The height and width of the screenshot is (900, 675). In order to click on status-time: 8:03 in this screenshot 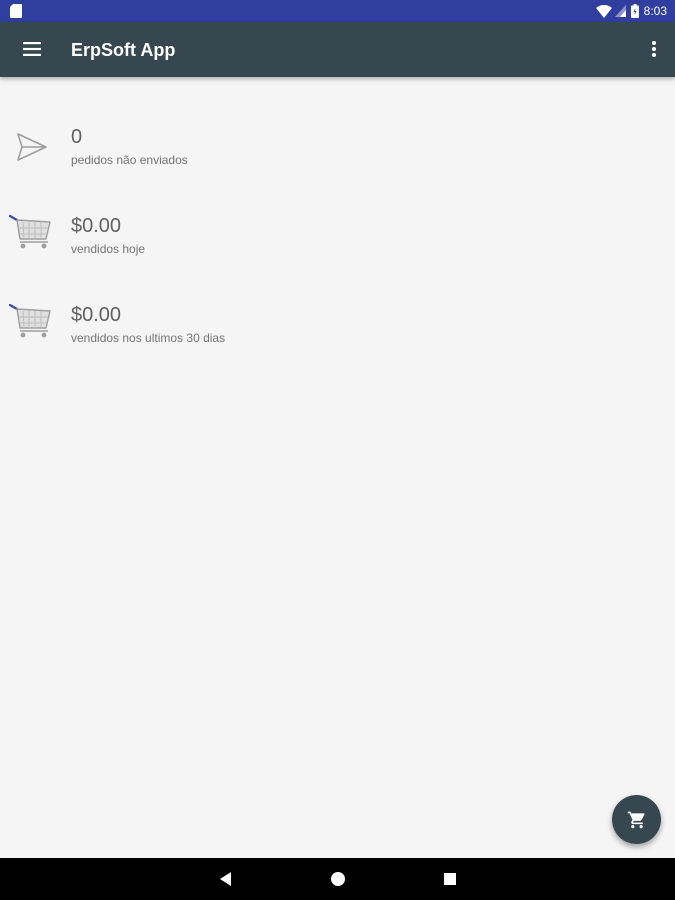, I will do `click(655, 11)`.